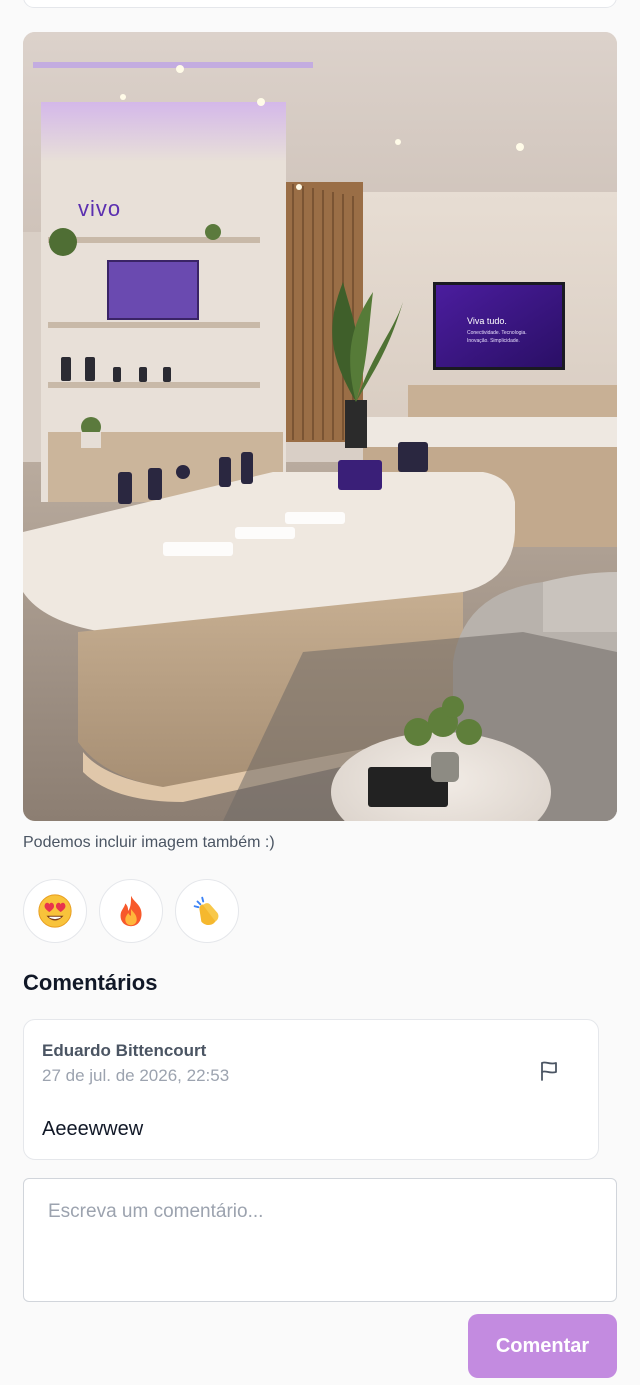 This screenshot has width=640, height=1385. I want to click on flag-icon, so click(549, 1071).